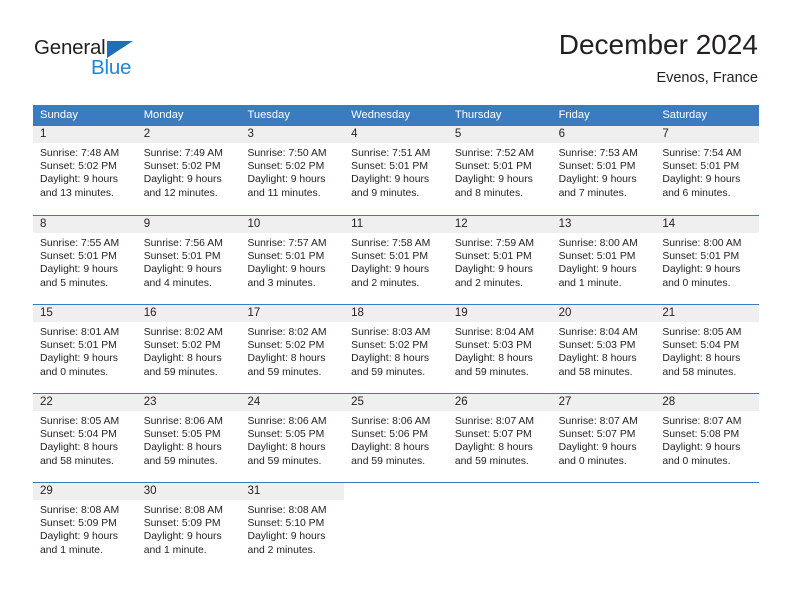  Describe the element at coordinates (707, 224) in the screenshot. I see `day-number: 14` at that location.